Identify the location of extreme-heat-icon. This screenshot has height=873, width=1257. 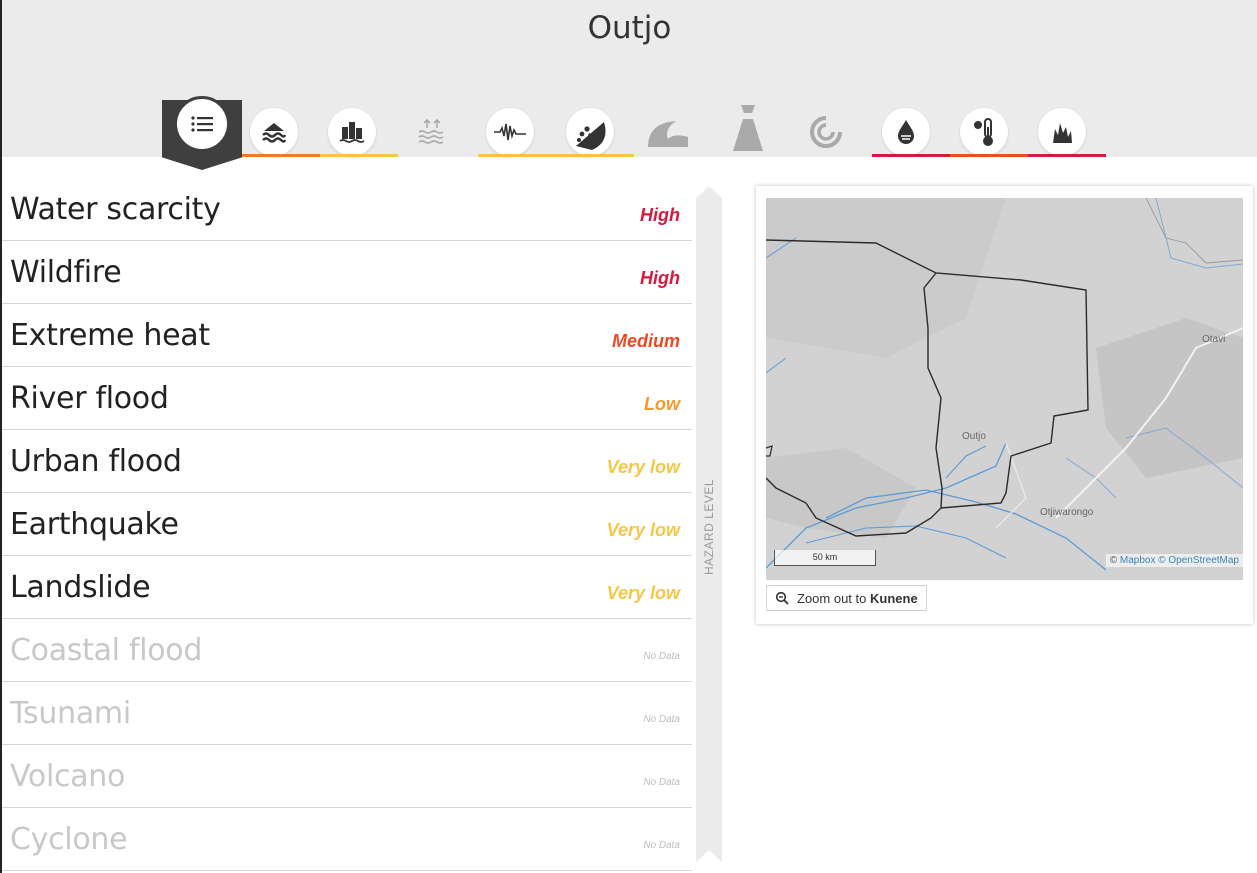
(983, 132).